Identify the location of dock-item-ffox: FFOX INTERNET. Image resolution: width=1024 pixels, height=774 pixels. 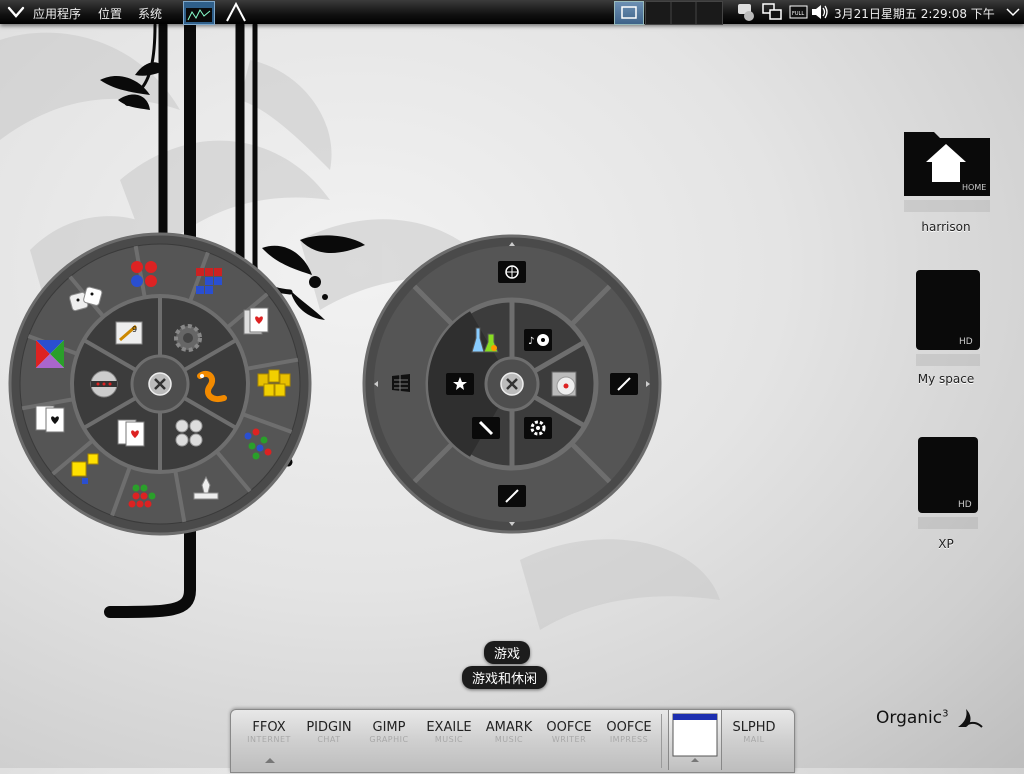
(269, 732).